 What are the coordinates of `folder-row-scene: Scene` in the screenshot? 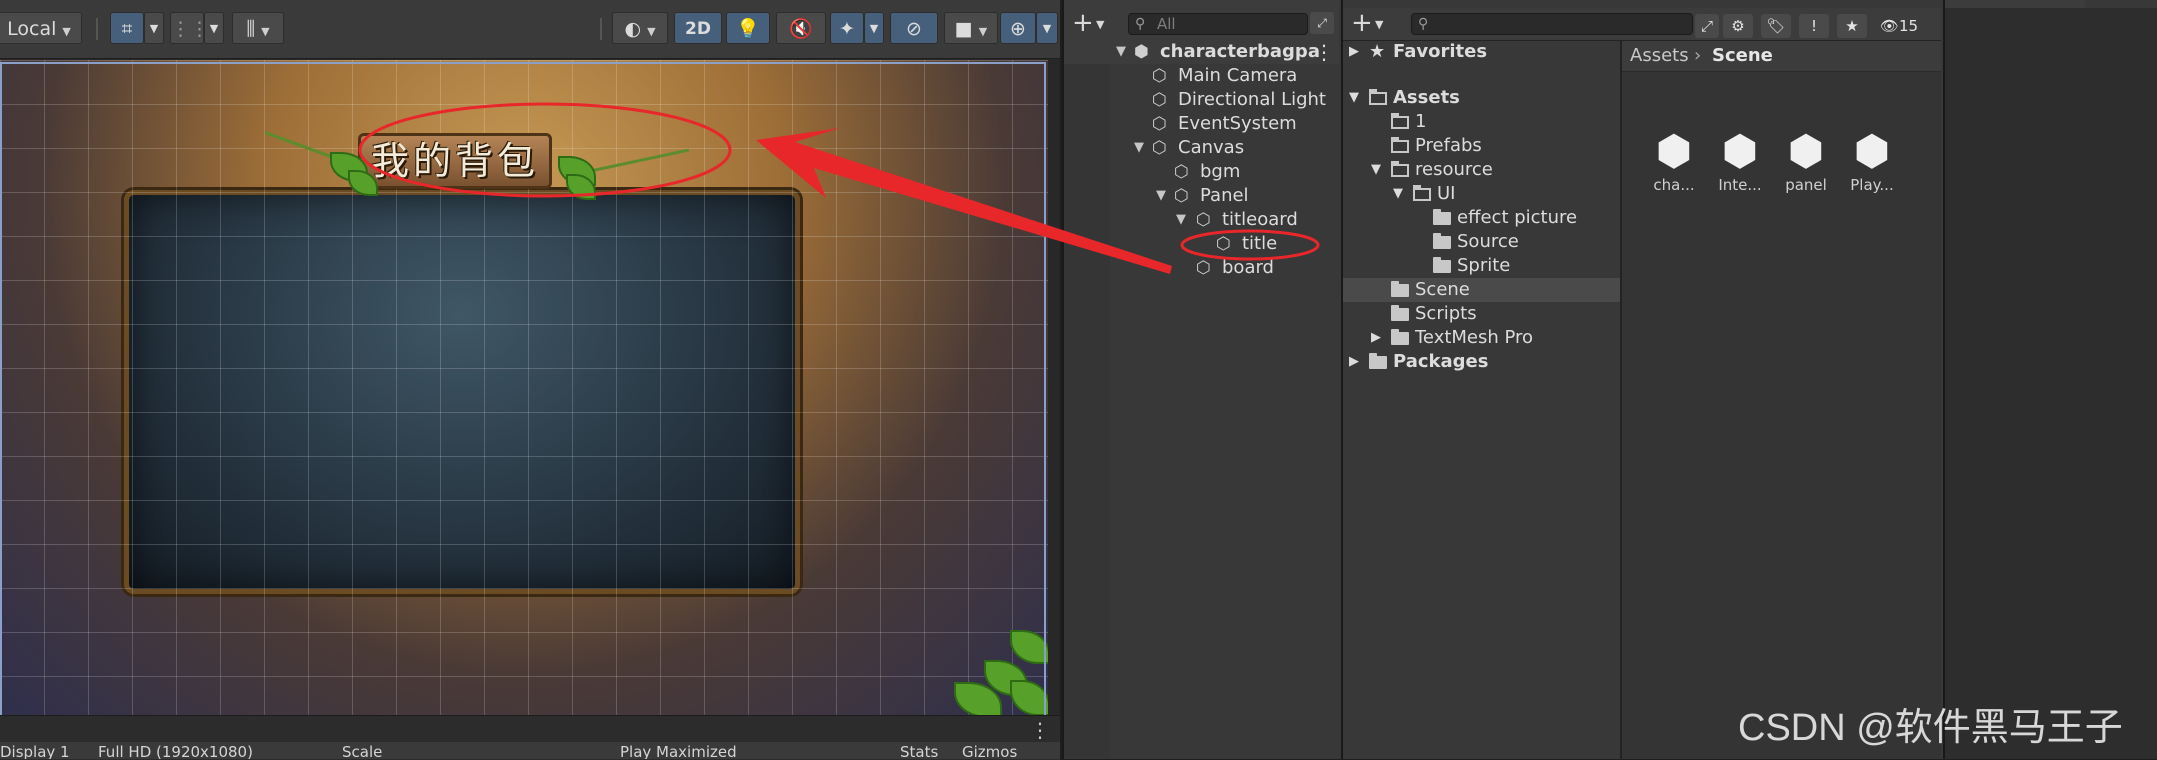 It's located at (1481, 290).